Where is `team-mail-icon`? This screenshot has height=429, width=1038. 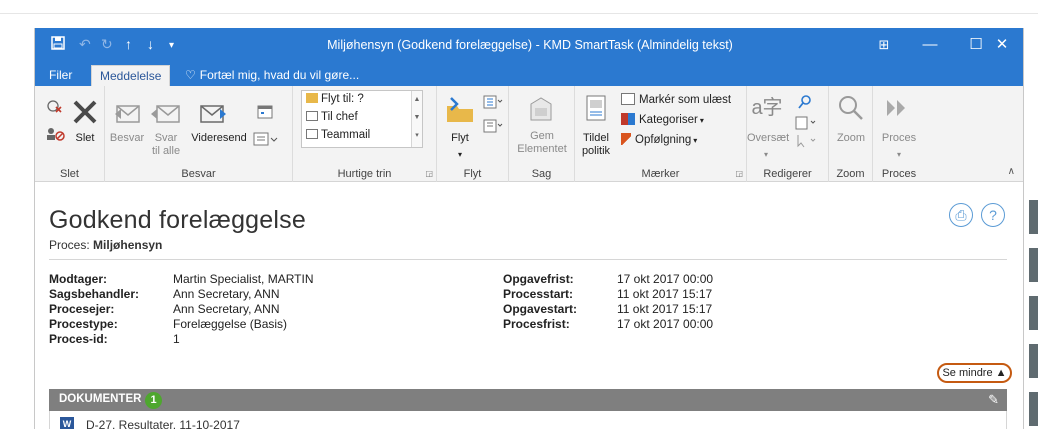 team-mail-icon is located at coordinates (312, 134).